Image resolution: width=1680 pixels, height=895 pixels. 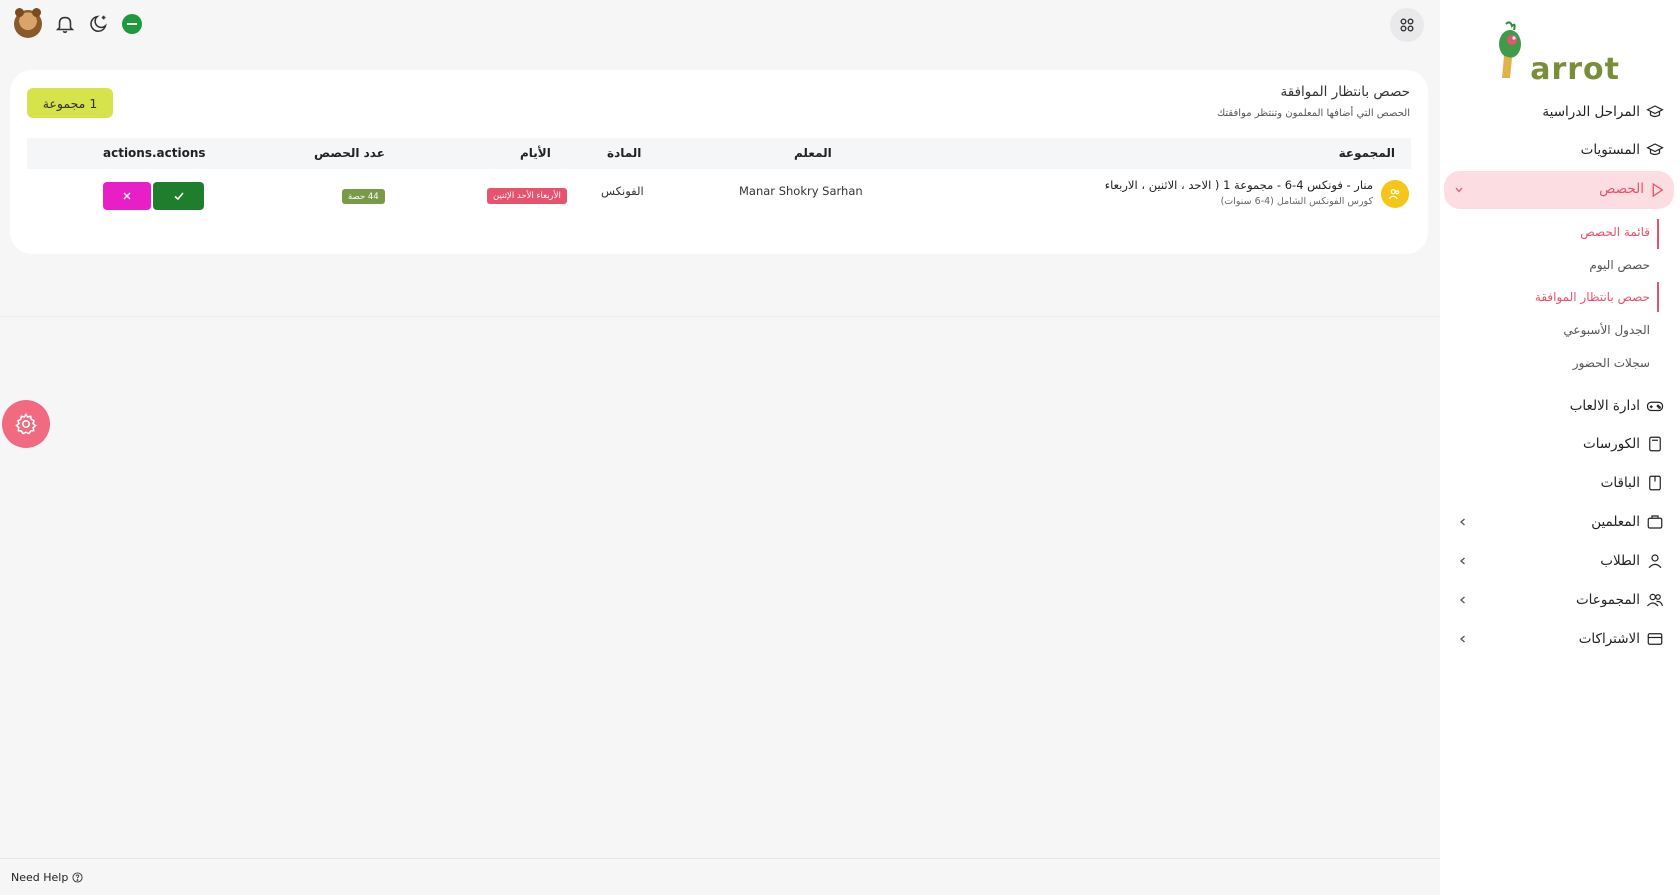 What do you see at coordinates (622, 191) in the screenshot?
I see `subject-name: الفونكس` at bounding box center [622, 191].